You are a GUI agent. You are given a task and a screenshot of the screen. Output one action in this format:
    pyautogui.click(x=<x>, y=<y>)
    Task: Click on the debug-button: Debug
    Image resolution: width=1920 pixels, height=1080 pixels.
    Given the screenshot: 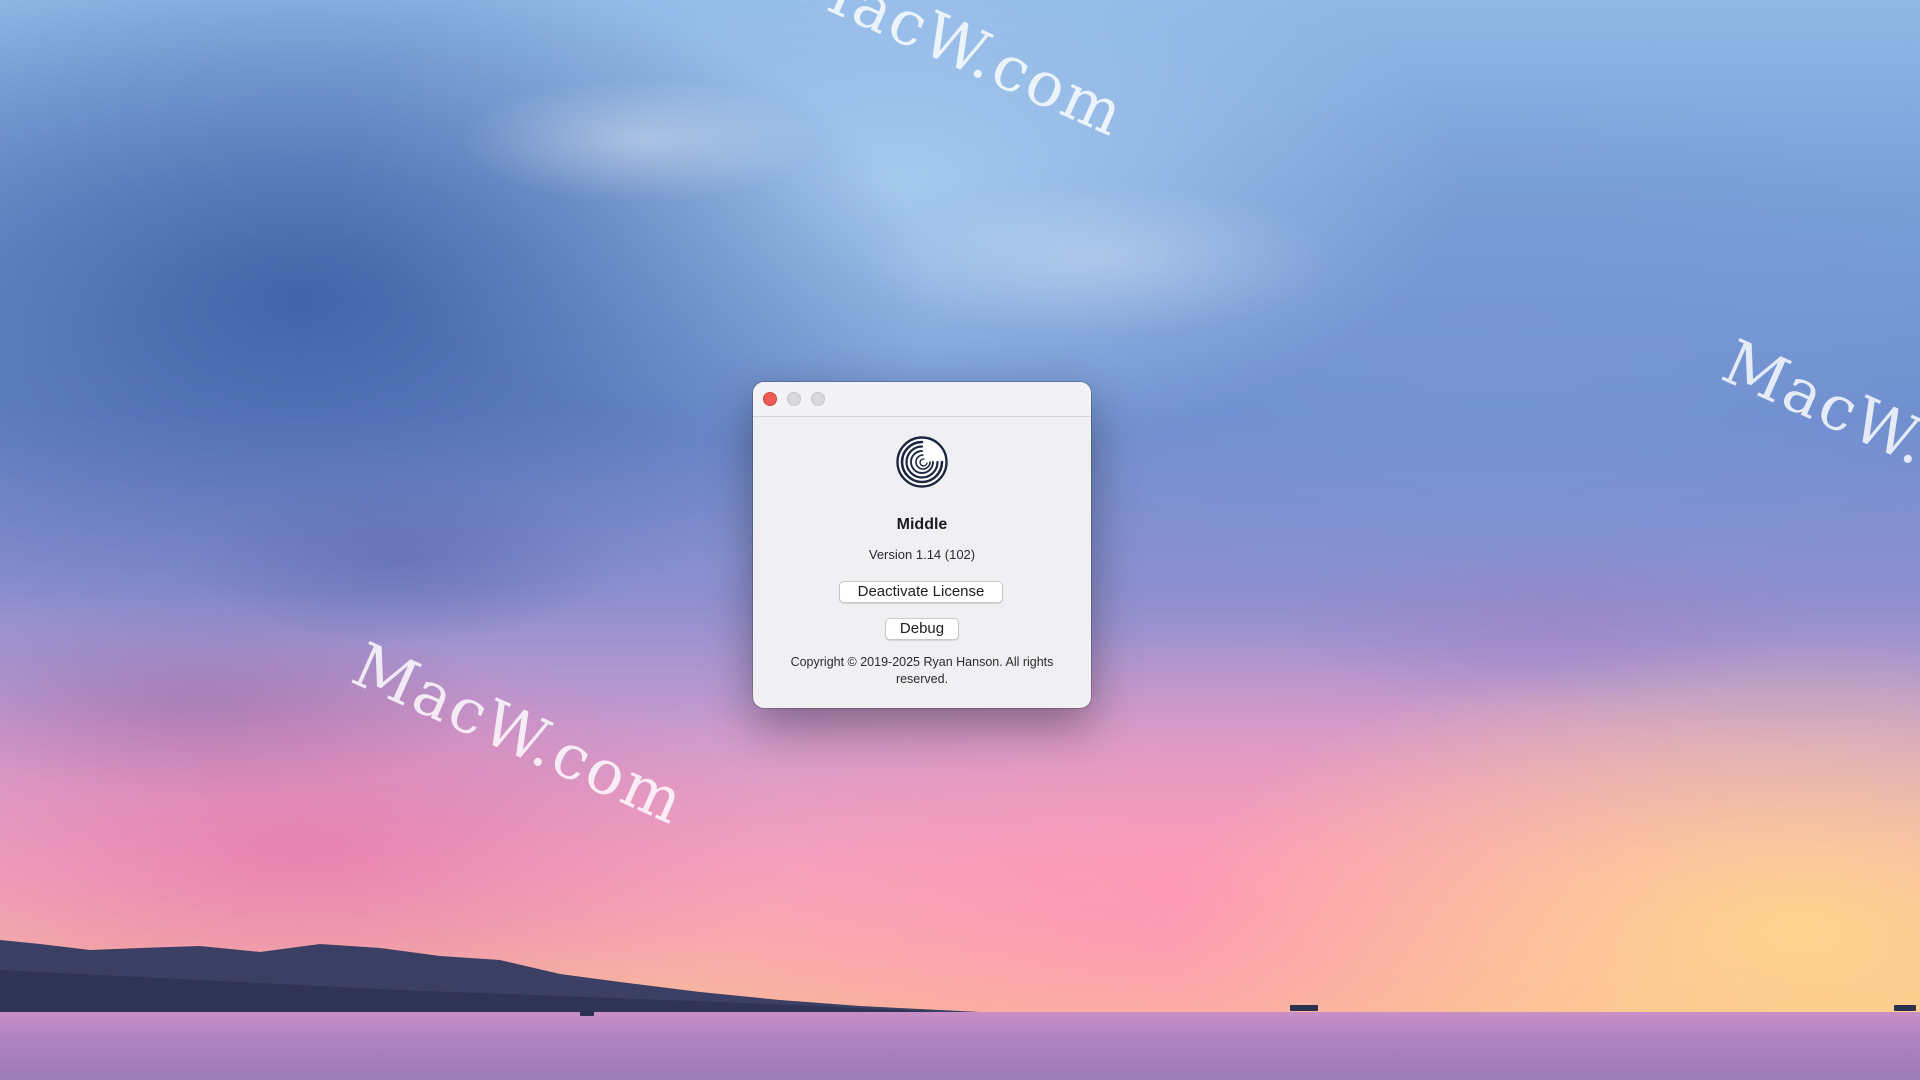 What is the action you would take?
    pyautogui.click(x=922, y=629)
    